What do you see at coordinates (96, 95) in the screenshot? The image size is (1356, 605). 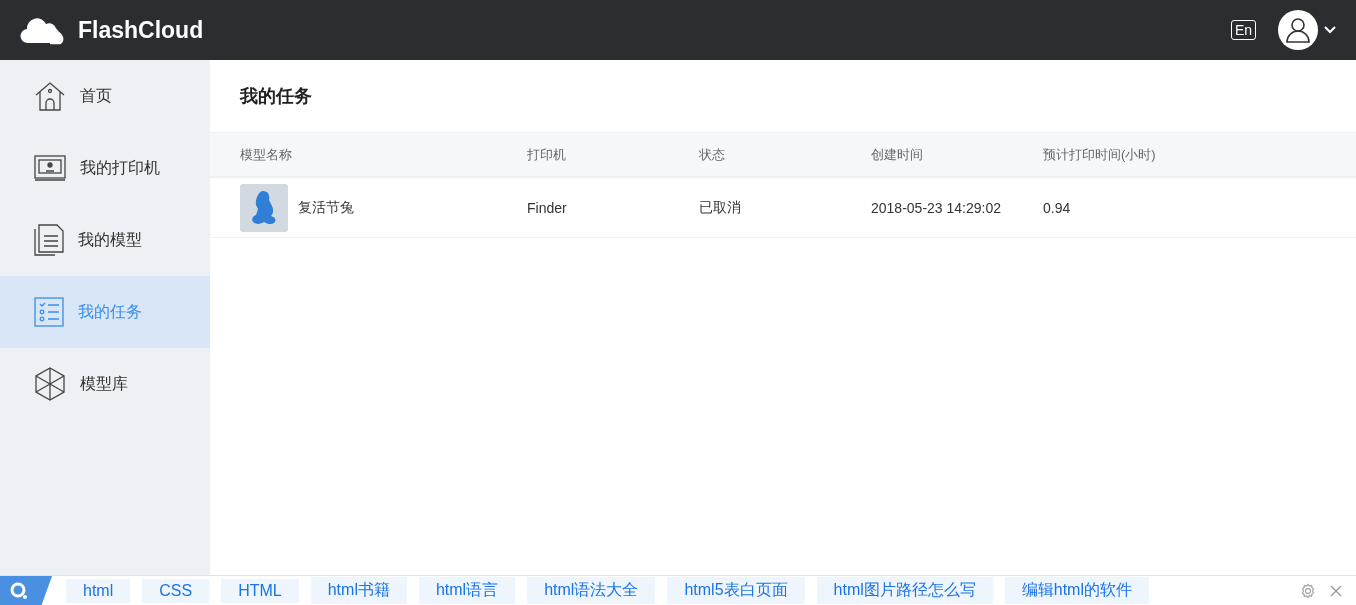 I see `sidebar-item-label: 首页` at bounding box center [96, 95].